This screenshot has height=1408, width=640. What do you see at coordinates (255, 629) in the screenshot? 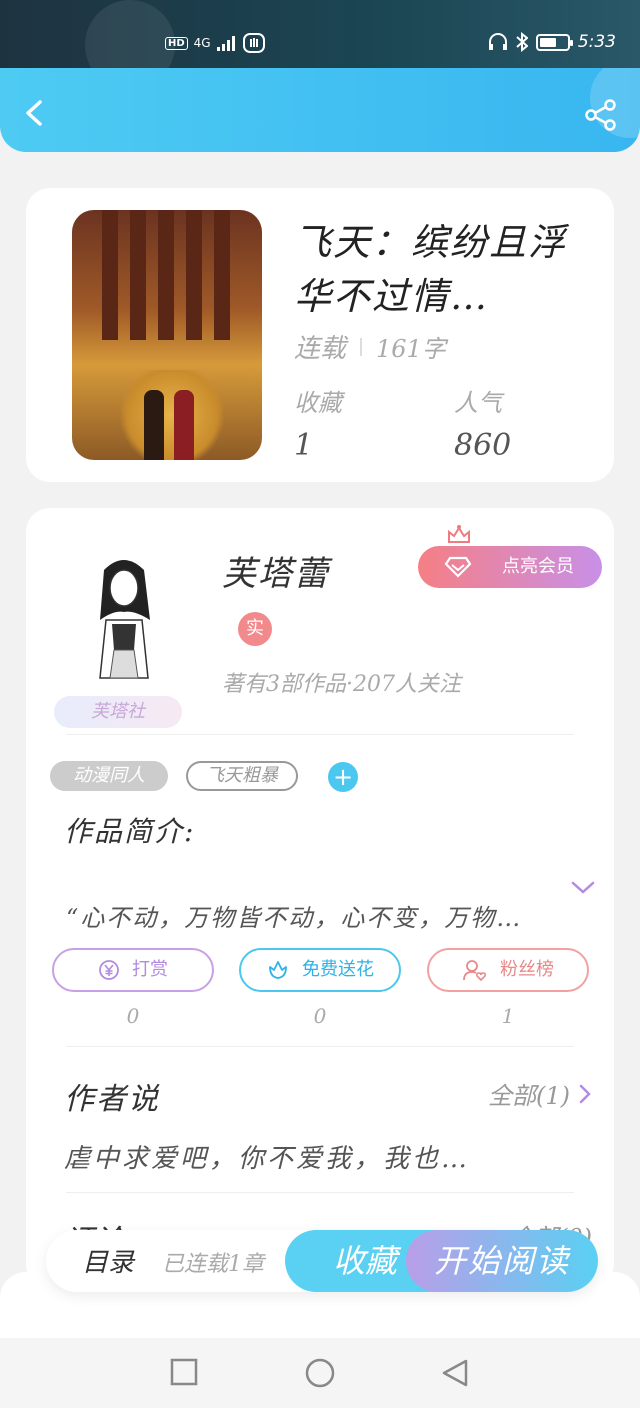
I see `real-name-badge: 实` at bounding box center [255, 629].